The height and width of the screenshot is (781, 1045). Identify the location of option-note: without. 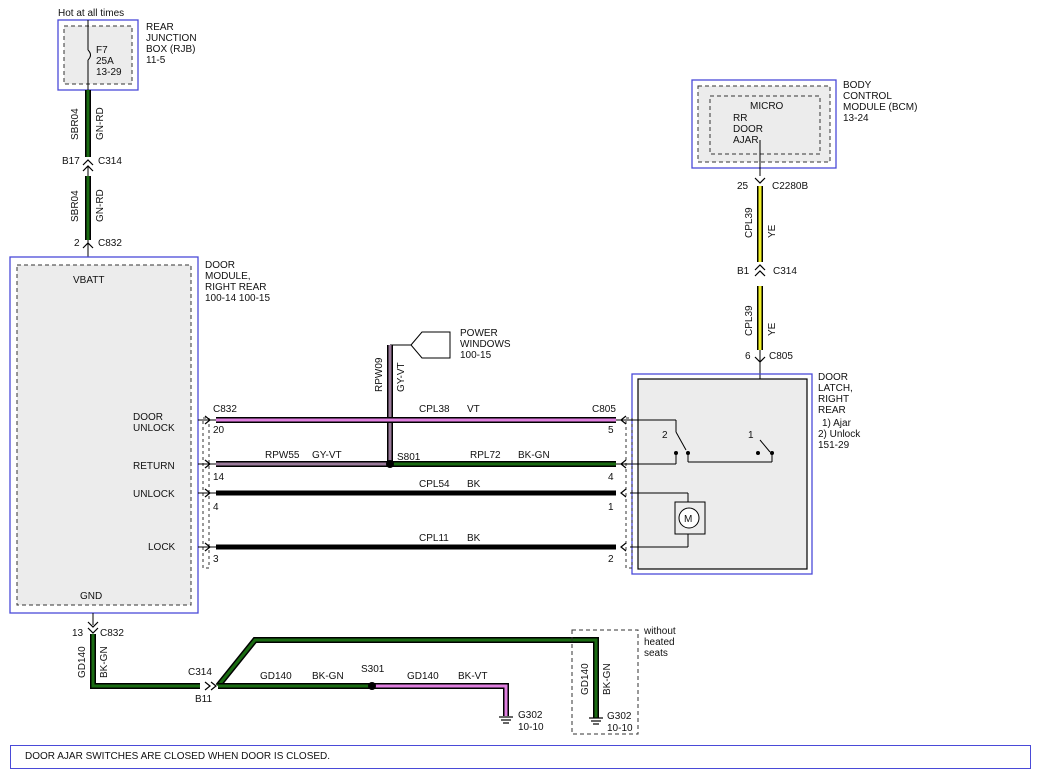
(659, 631).